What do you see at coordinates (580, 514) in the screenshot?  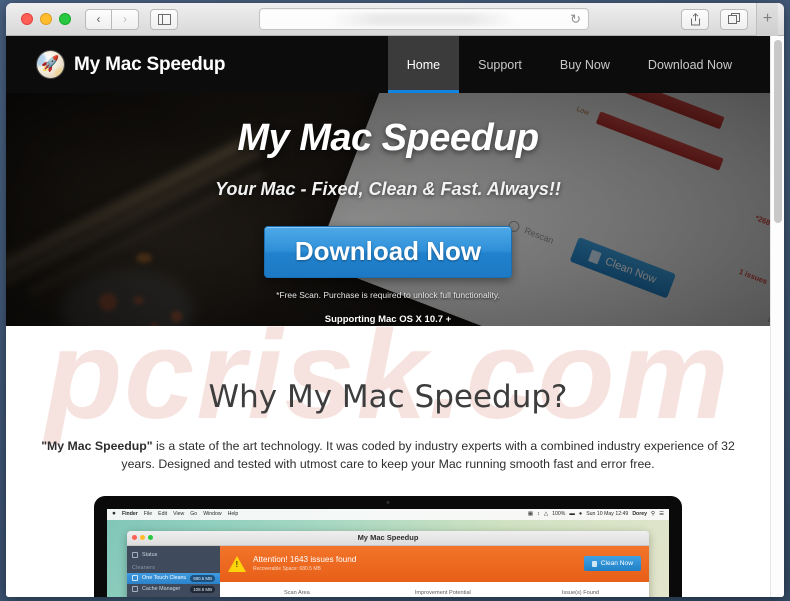 I see `volume-icon: ●` at bounding box center [580, 514].